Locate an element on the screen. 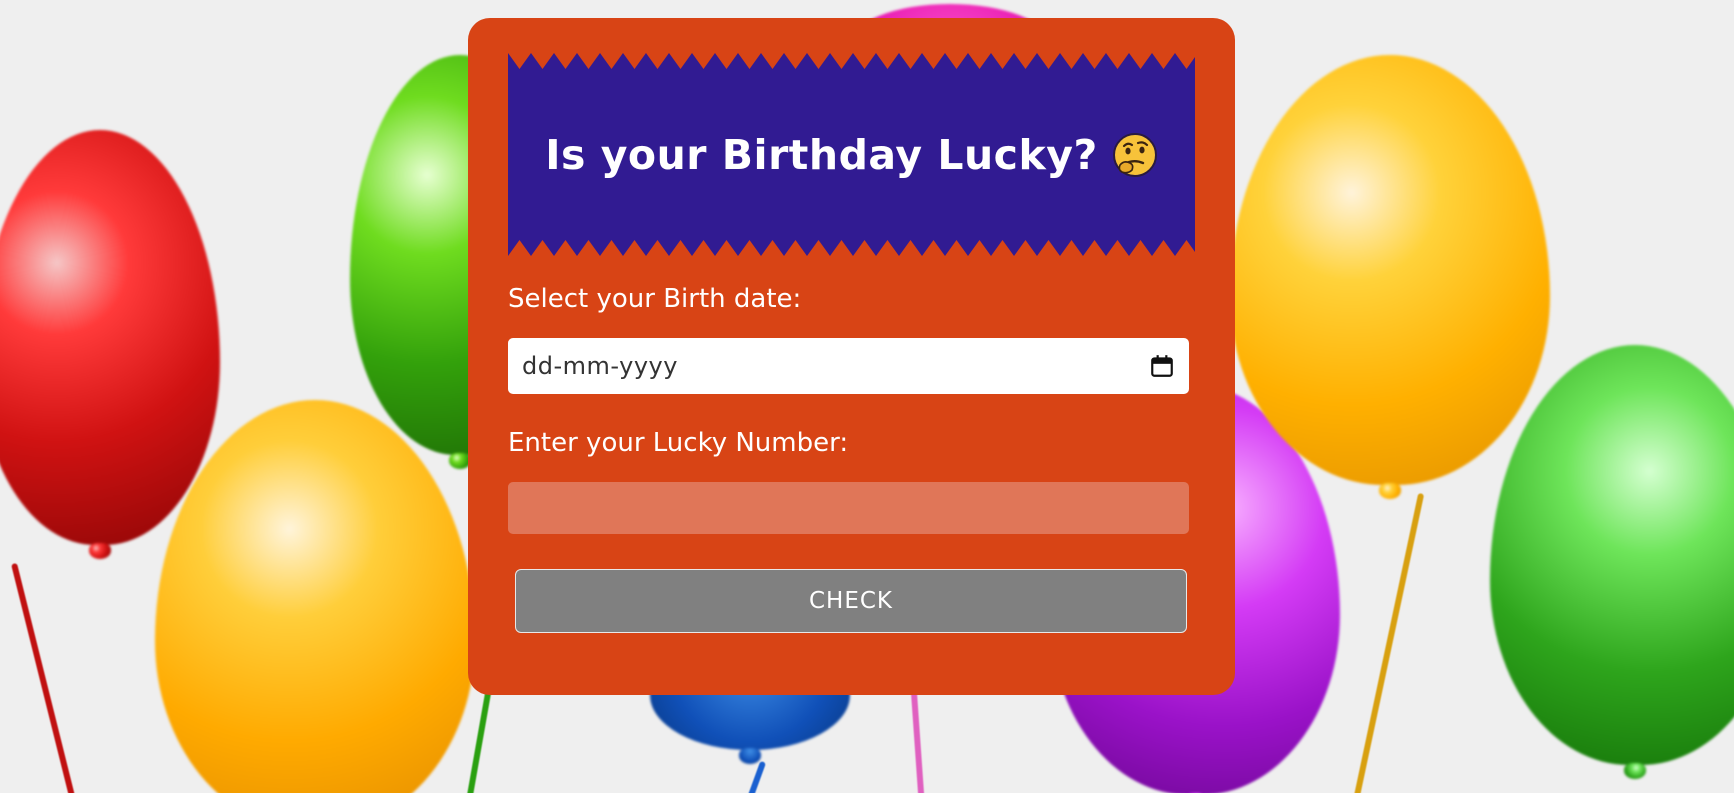 Image resolution: width=1734 pixels, height=793 pixels. title-banner: Is your Birthday Lucky? is located at coordinates (851, 154).